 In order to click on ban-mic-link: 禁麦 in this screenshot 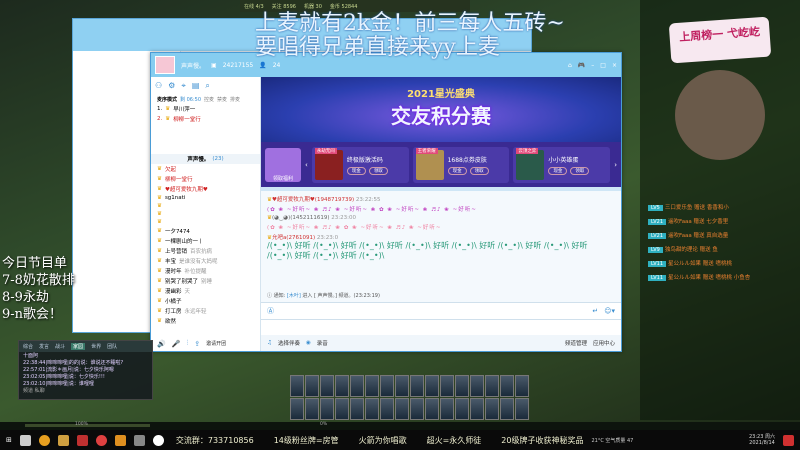, I will do `click(222, 99)`.